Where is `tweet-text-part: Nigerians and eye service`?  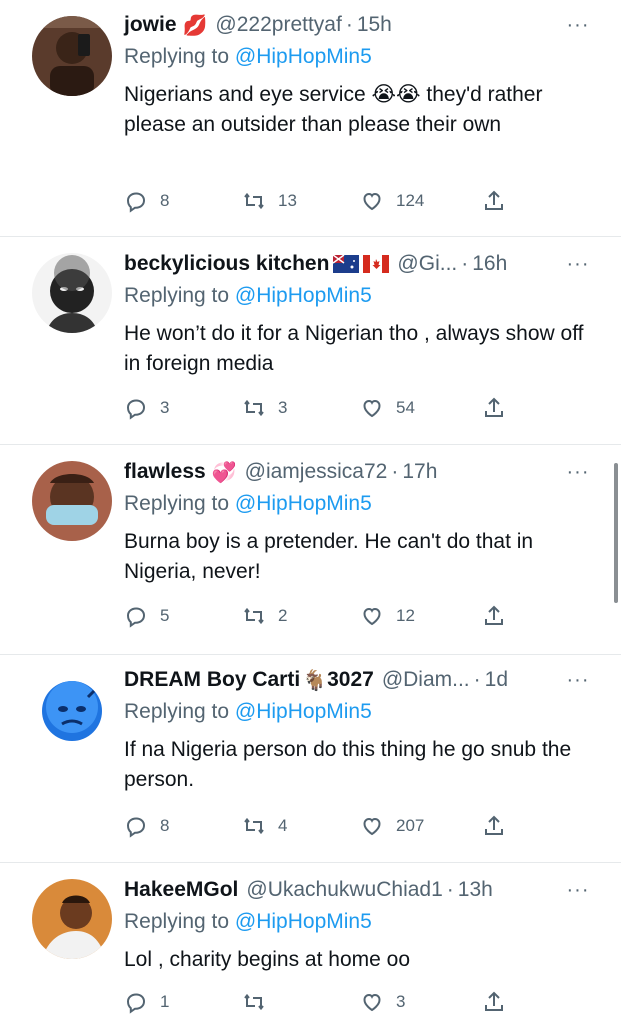 tweet-text-part: Nigerians and eye service is located at coordinates (245, 94).